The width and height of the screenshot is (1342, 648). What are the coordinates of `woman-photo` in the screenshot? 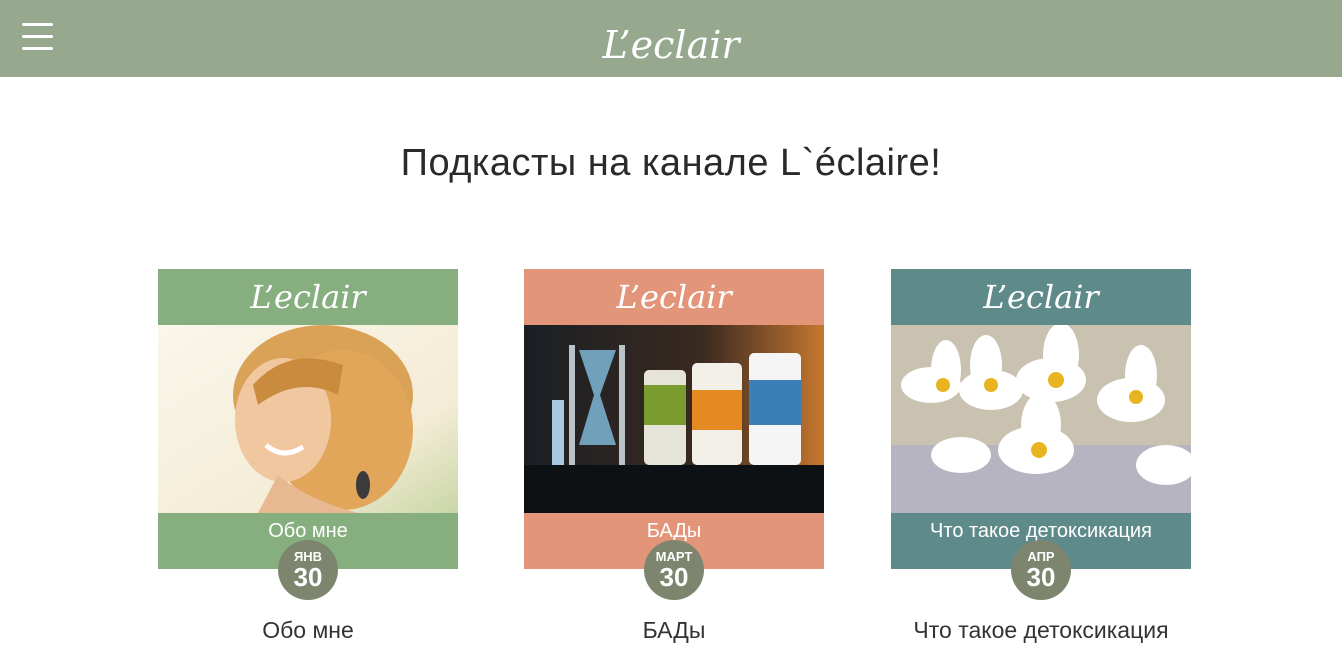 It's located at (308, 419).